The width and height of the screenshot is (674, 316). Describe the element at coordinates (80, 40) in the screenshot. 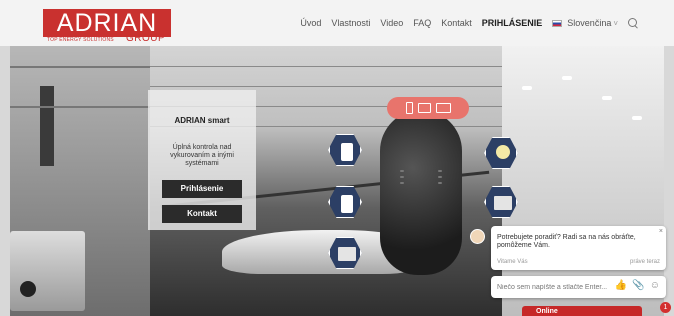

I see `logo-tagline: TOP ENERGY SOLUTIONS` at that location.